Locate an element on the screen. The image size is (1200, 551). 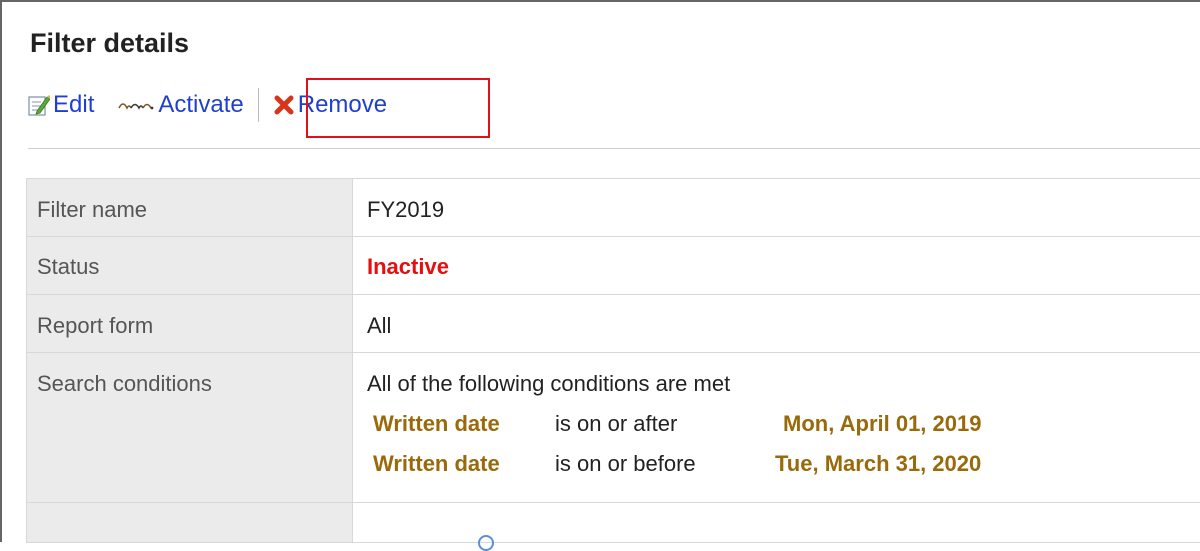
filter-name-label: Filter name is located at coordinates (190, 208).